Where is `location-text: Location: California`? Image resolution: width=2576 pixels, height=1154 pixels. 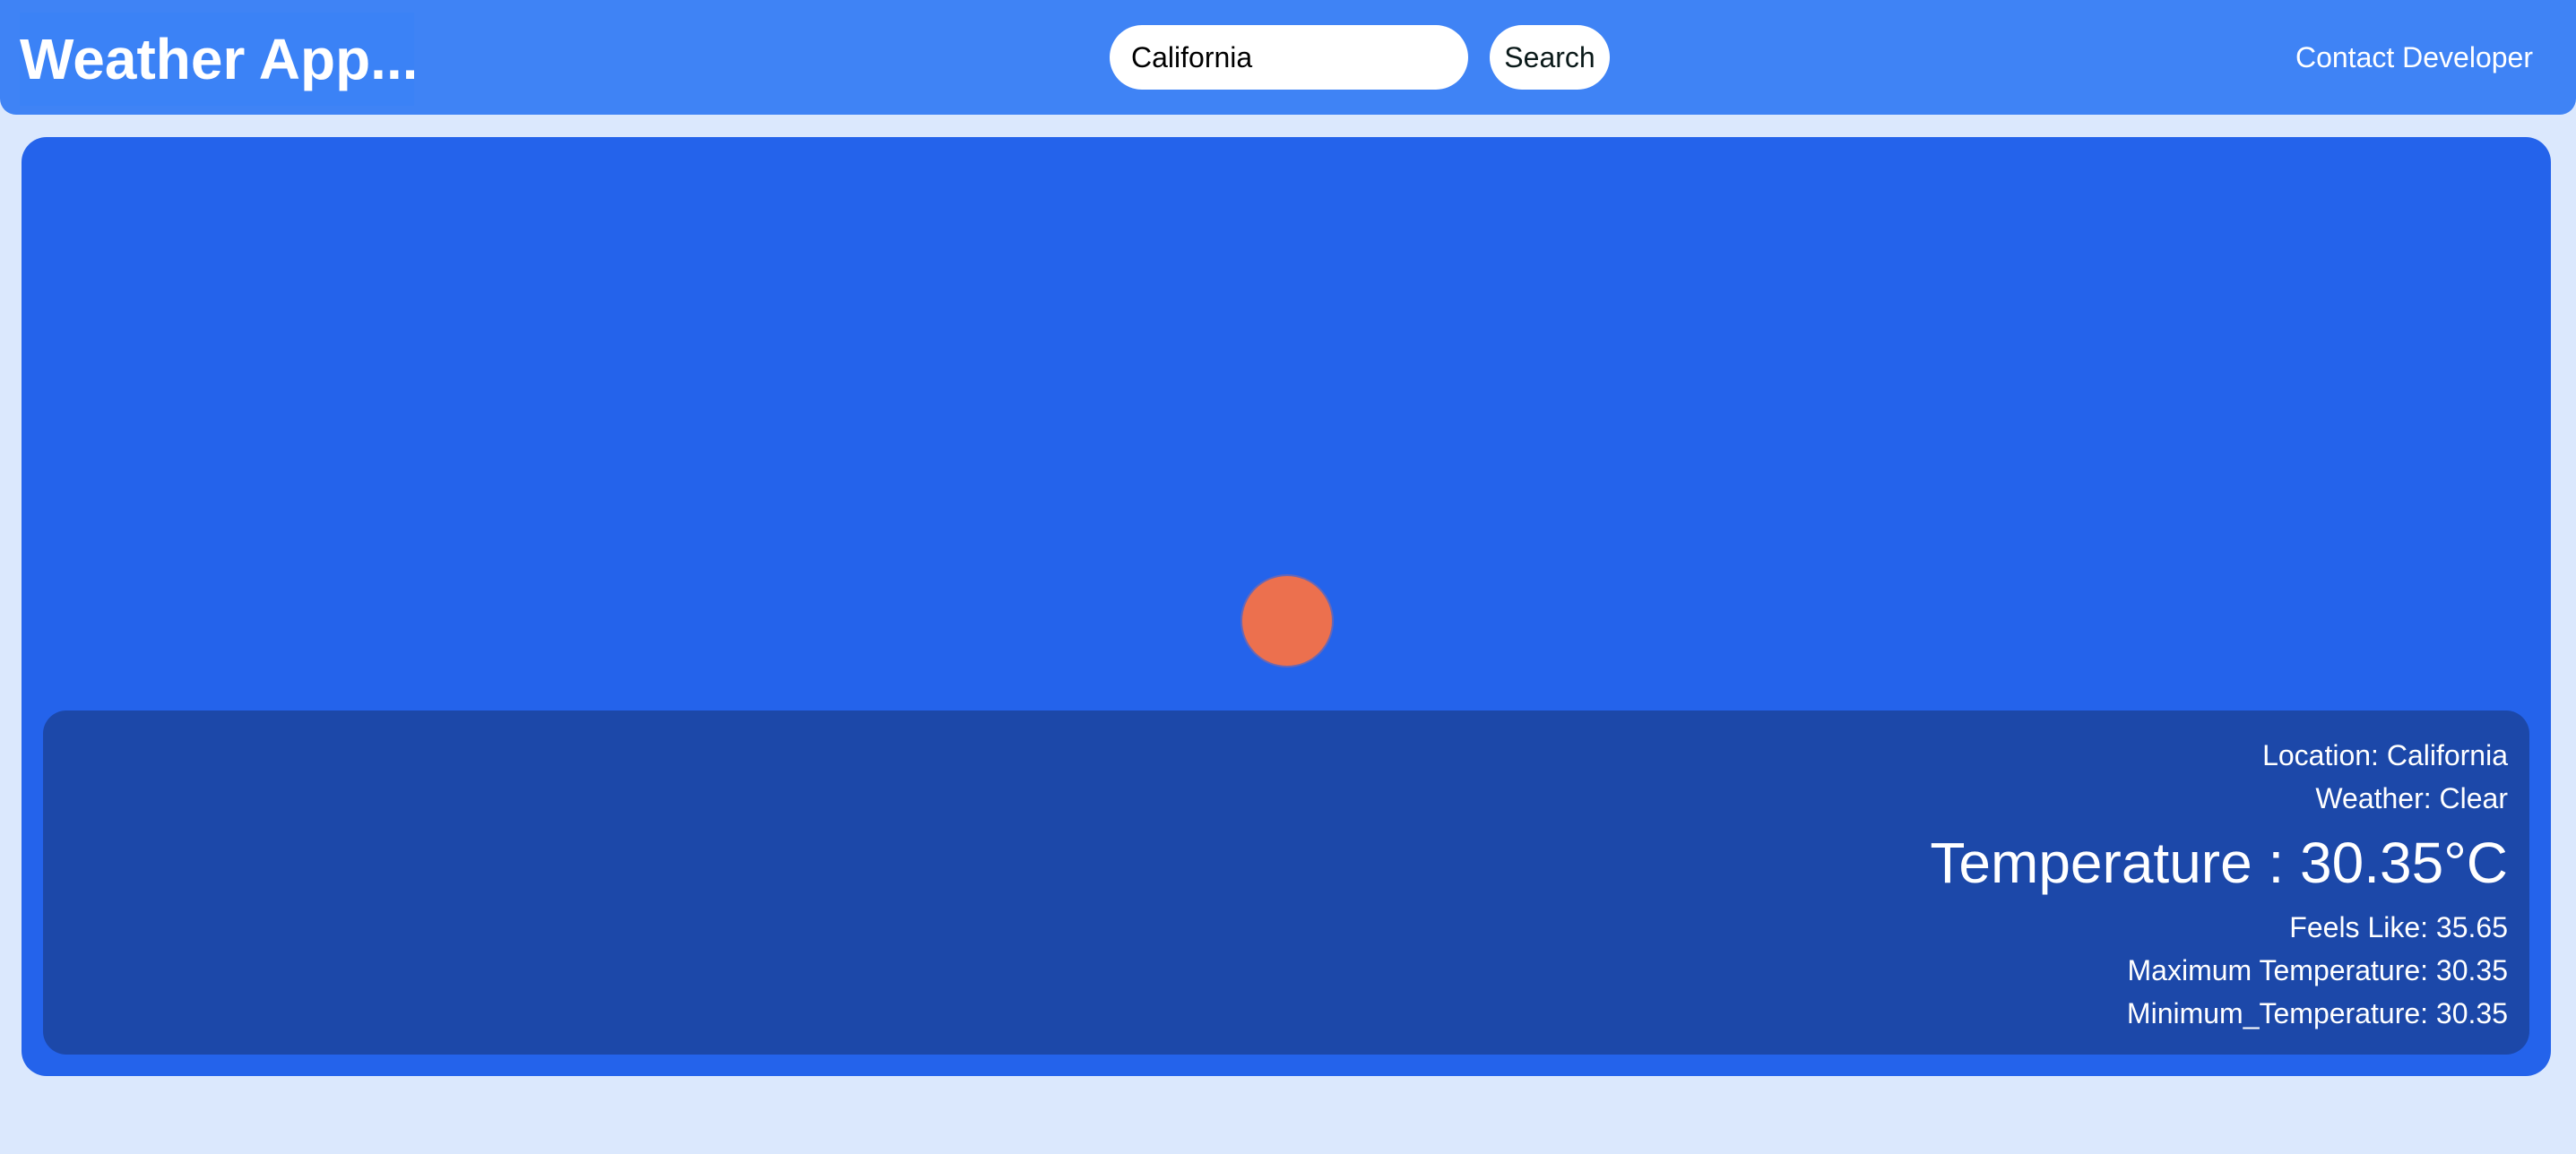
location-text: Location: California is located at coordinates (2385, 755).